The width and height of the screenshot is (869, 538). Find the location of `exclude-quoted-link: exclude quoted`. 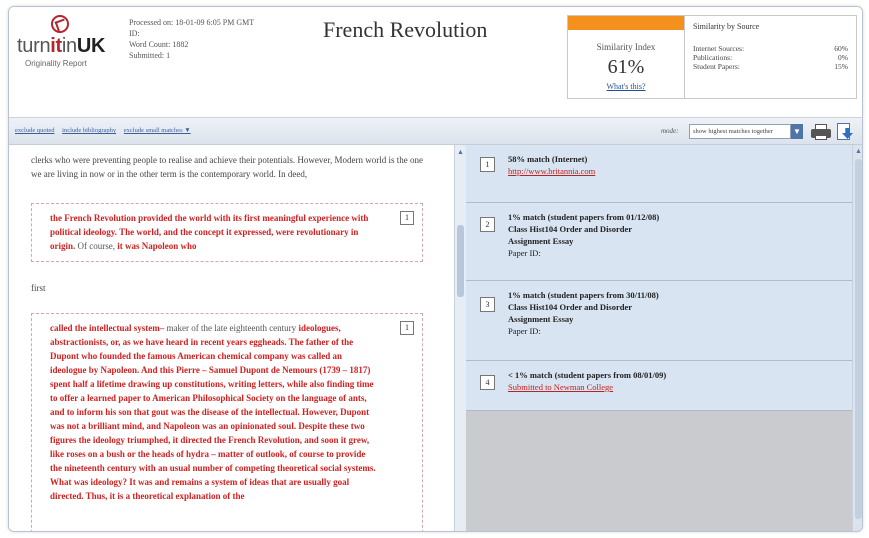

exclude-quoted-link: exclude quoted is located at coordinates (35, 130).